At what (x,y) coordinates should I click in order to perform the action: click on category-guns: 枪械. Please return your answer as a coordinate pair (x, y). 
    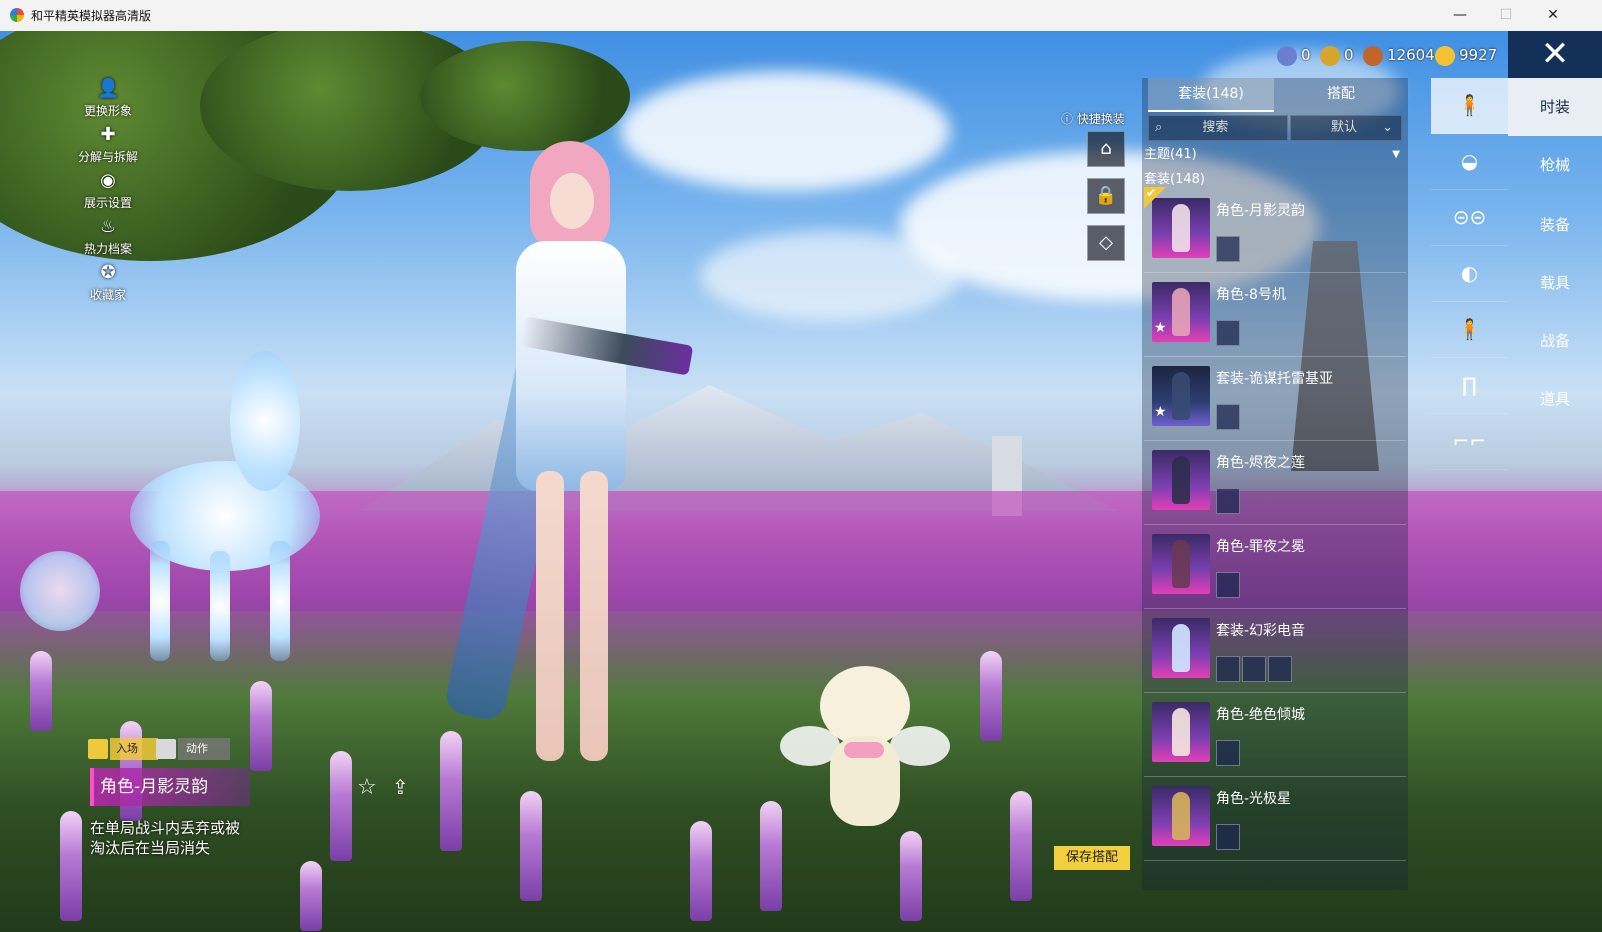
    Looking at the image, I should click on (1555, 165).